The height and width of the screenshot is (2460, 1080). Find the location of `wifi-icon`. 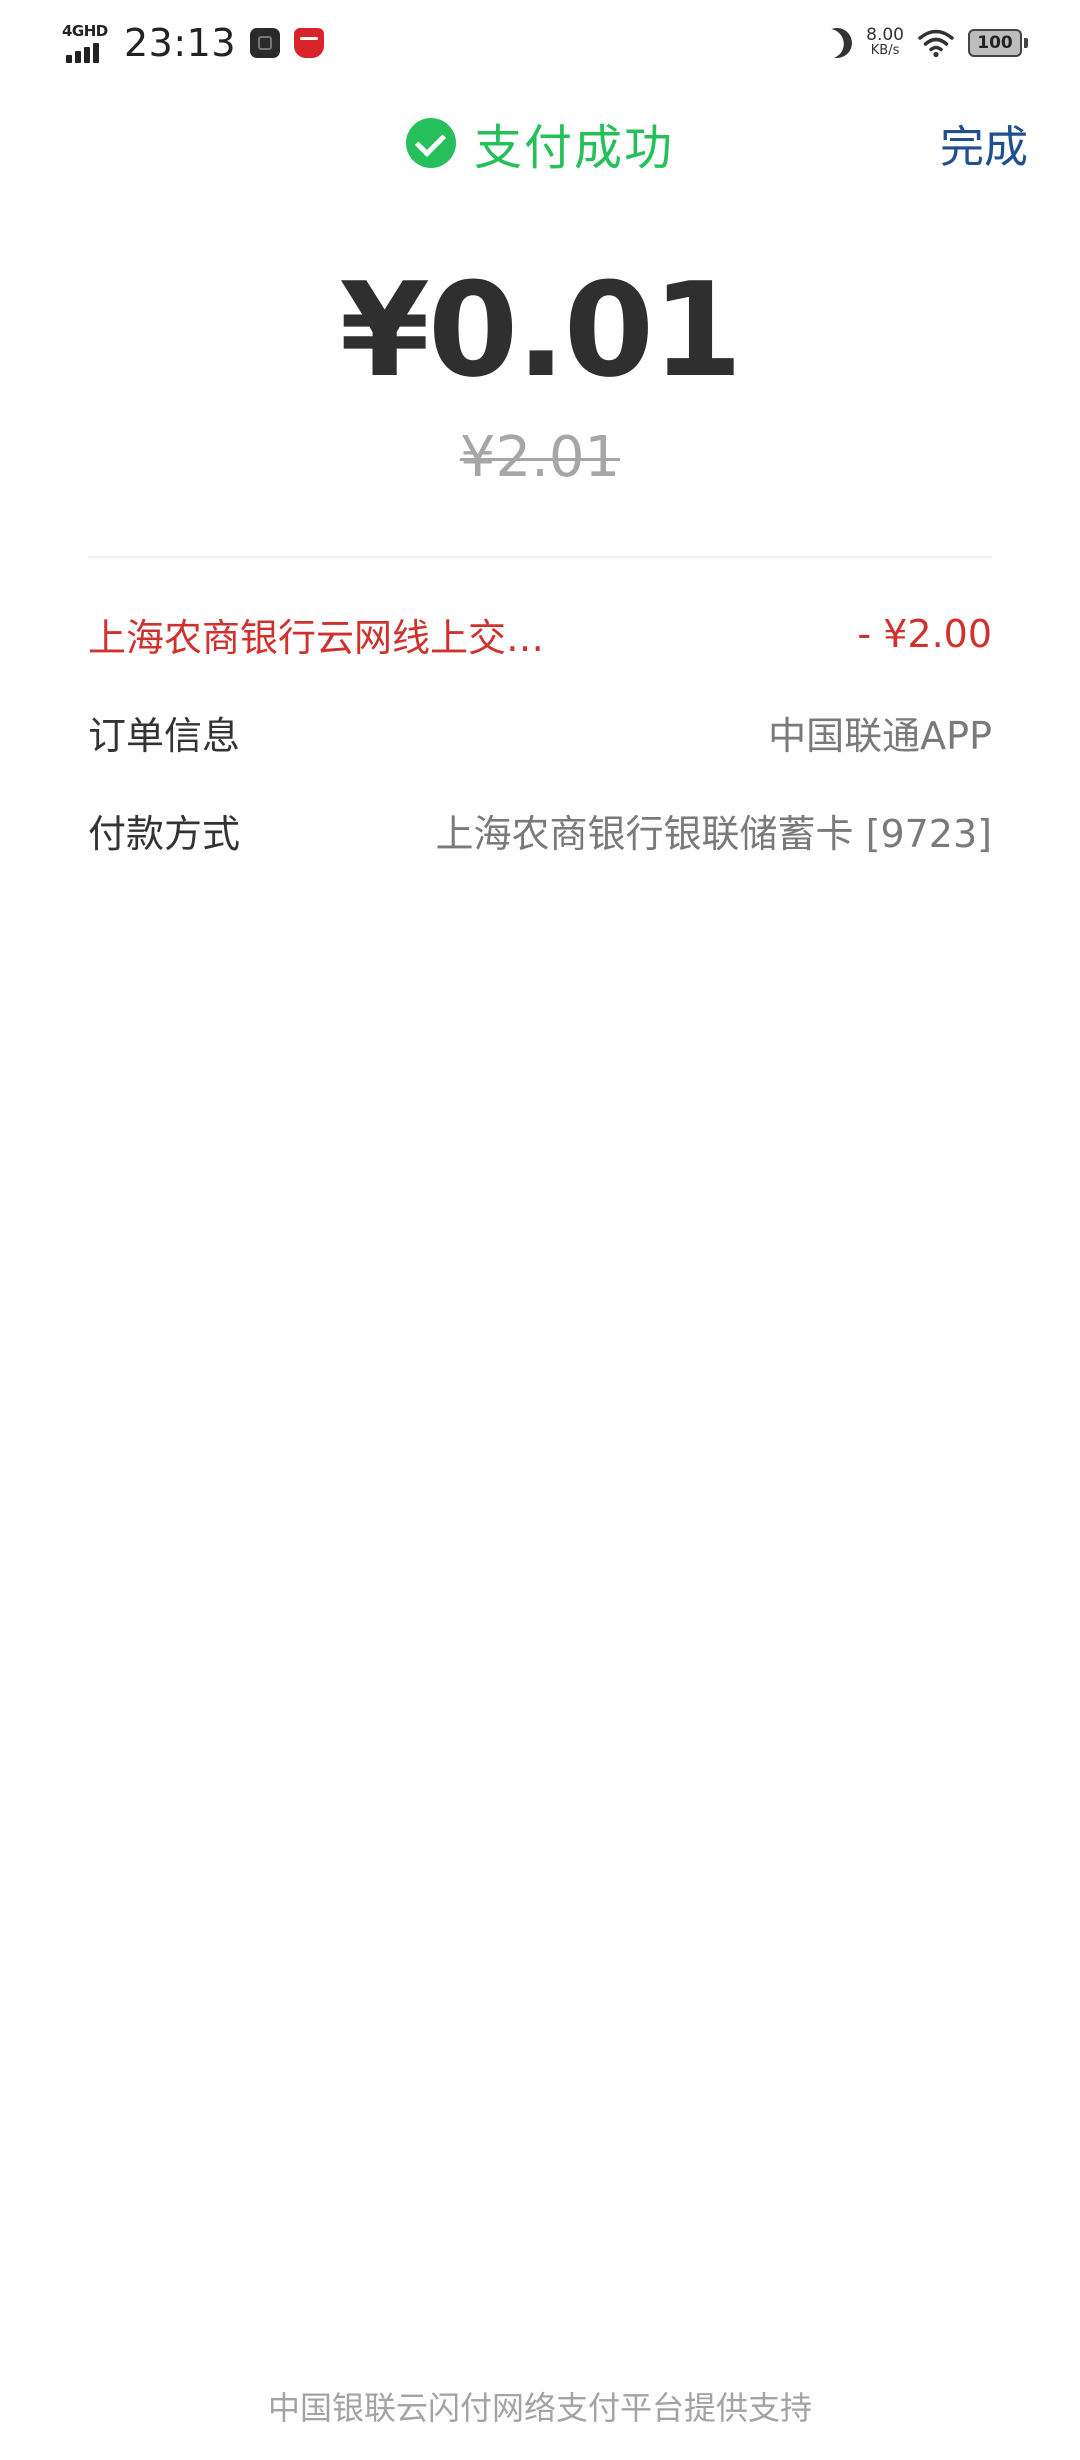

wifi-icon is located at coordinates (936, 43).